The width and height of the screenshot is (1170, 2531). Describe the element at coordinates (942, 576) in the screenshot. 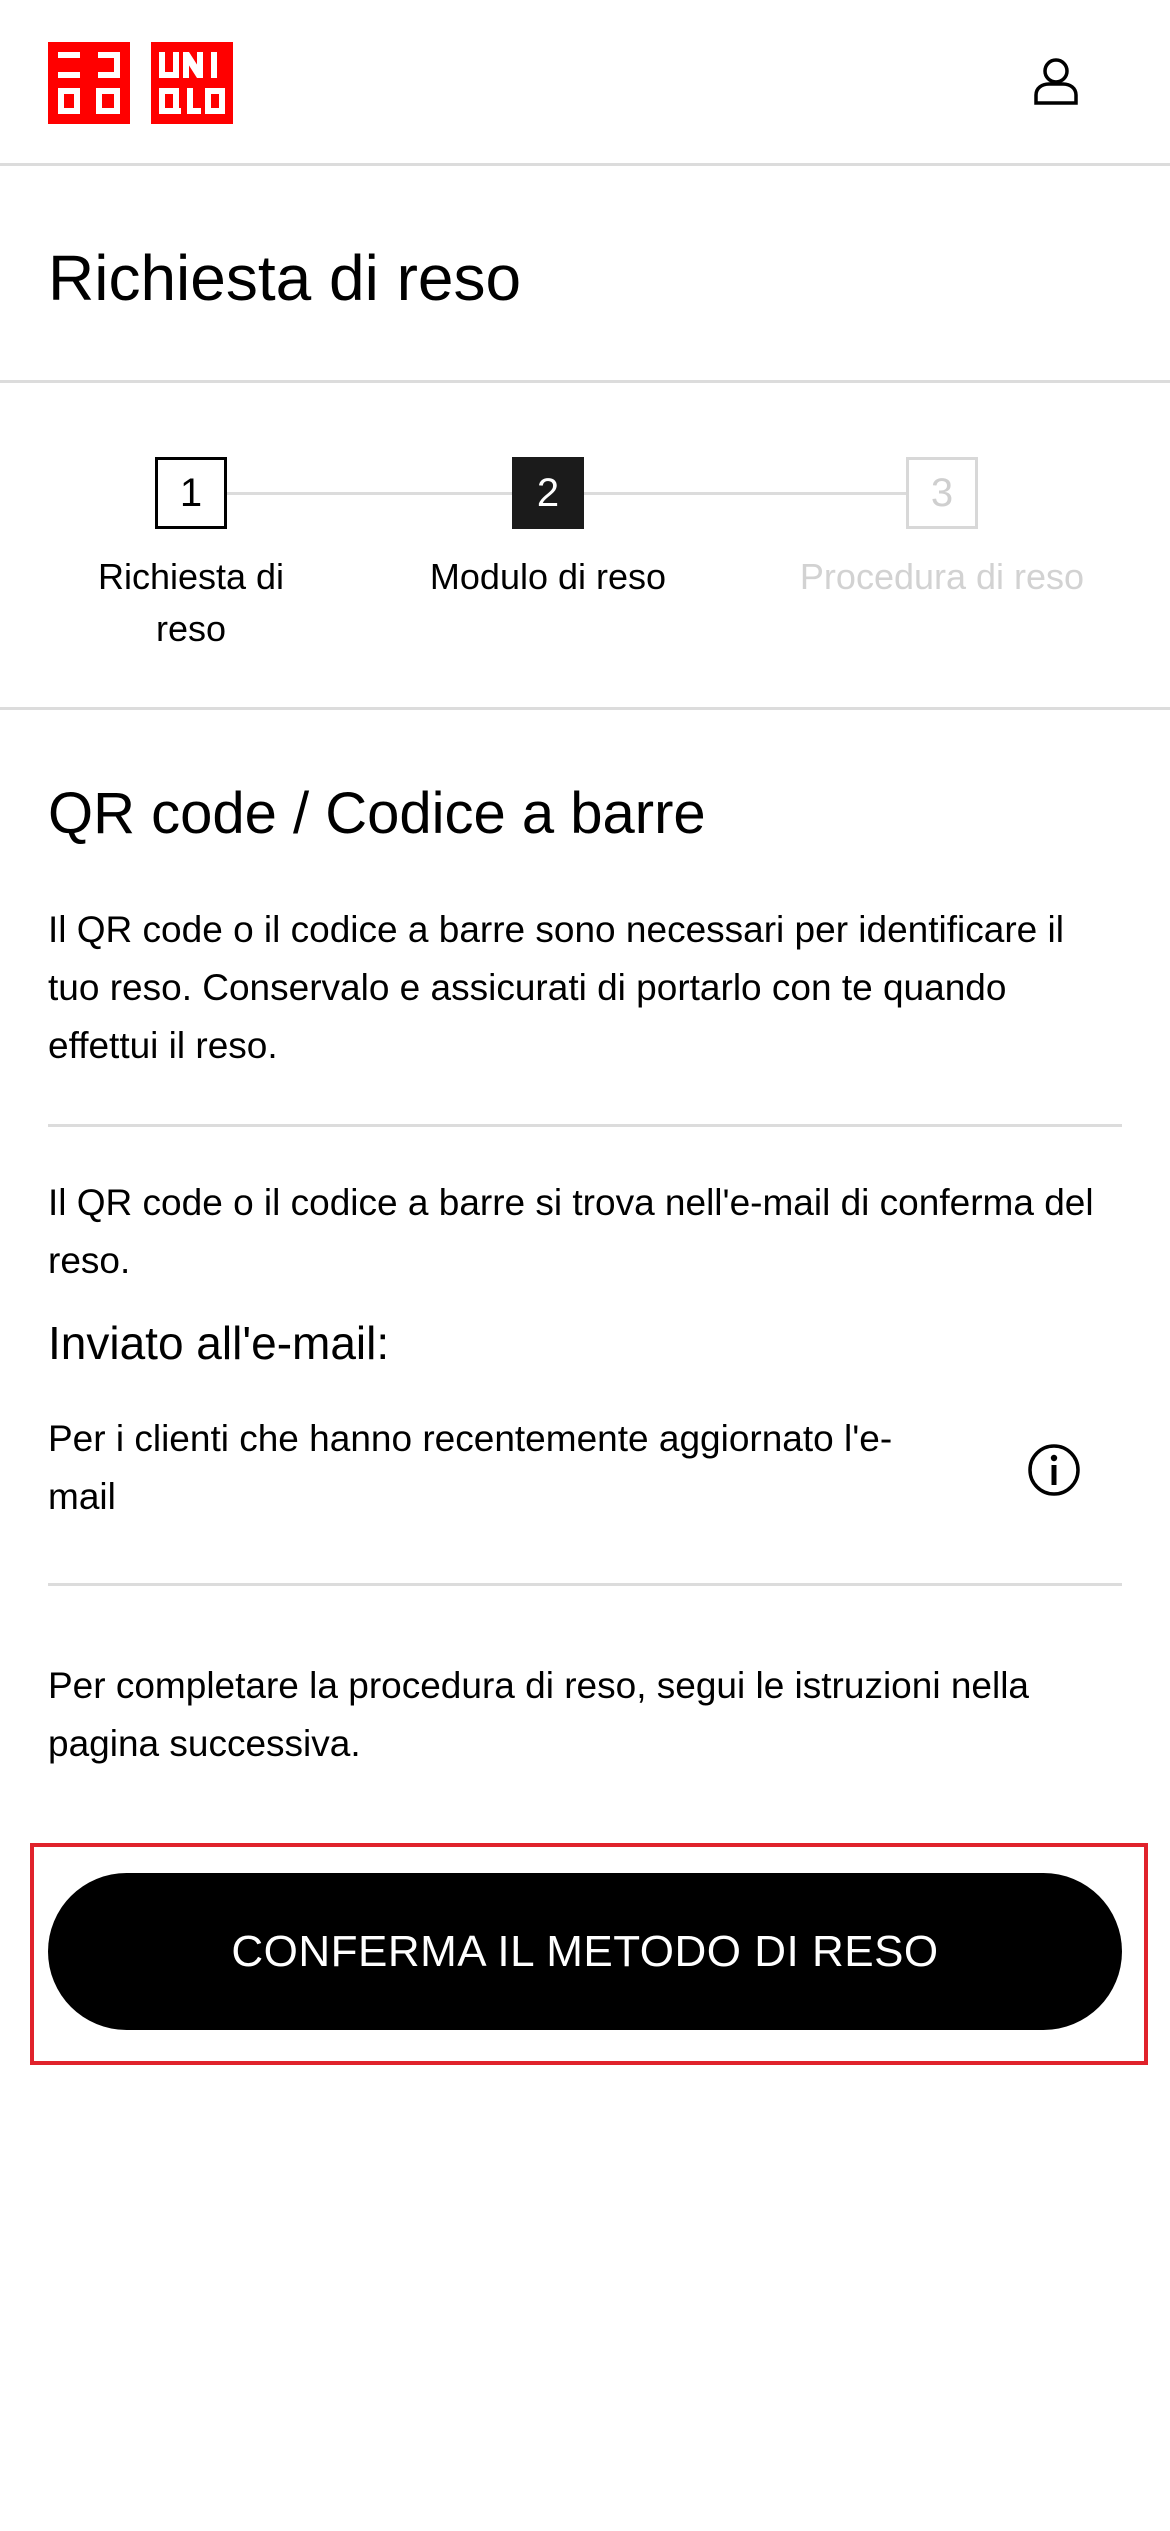

I see `step-3-label: Procedura di reso` at that location.